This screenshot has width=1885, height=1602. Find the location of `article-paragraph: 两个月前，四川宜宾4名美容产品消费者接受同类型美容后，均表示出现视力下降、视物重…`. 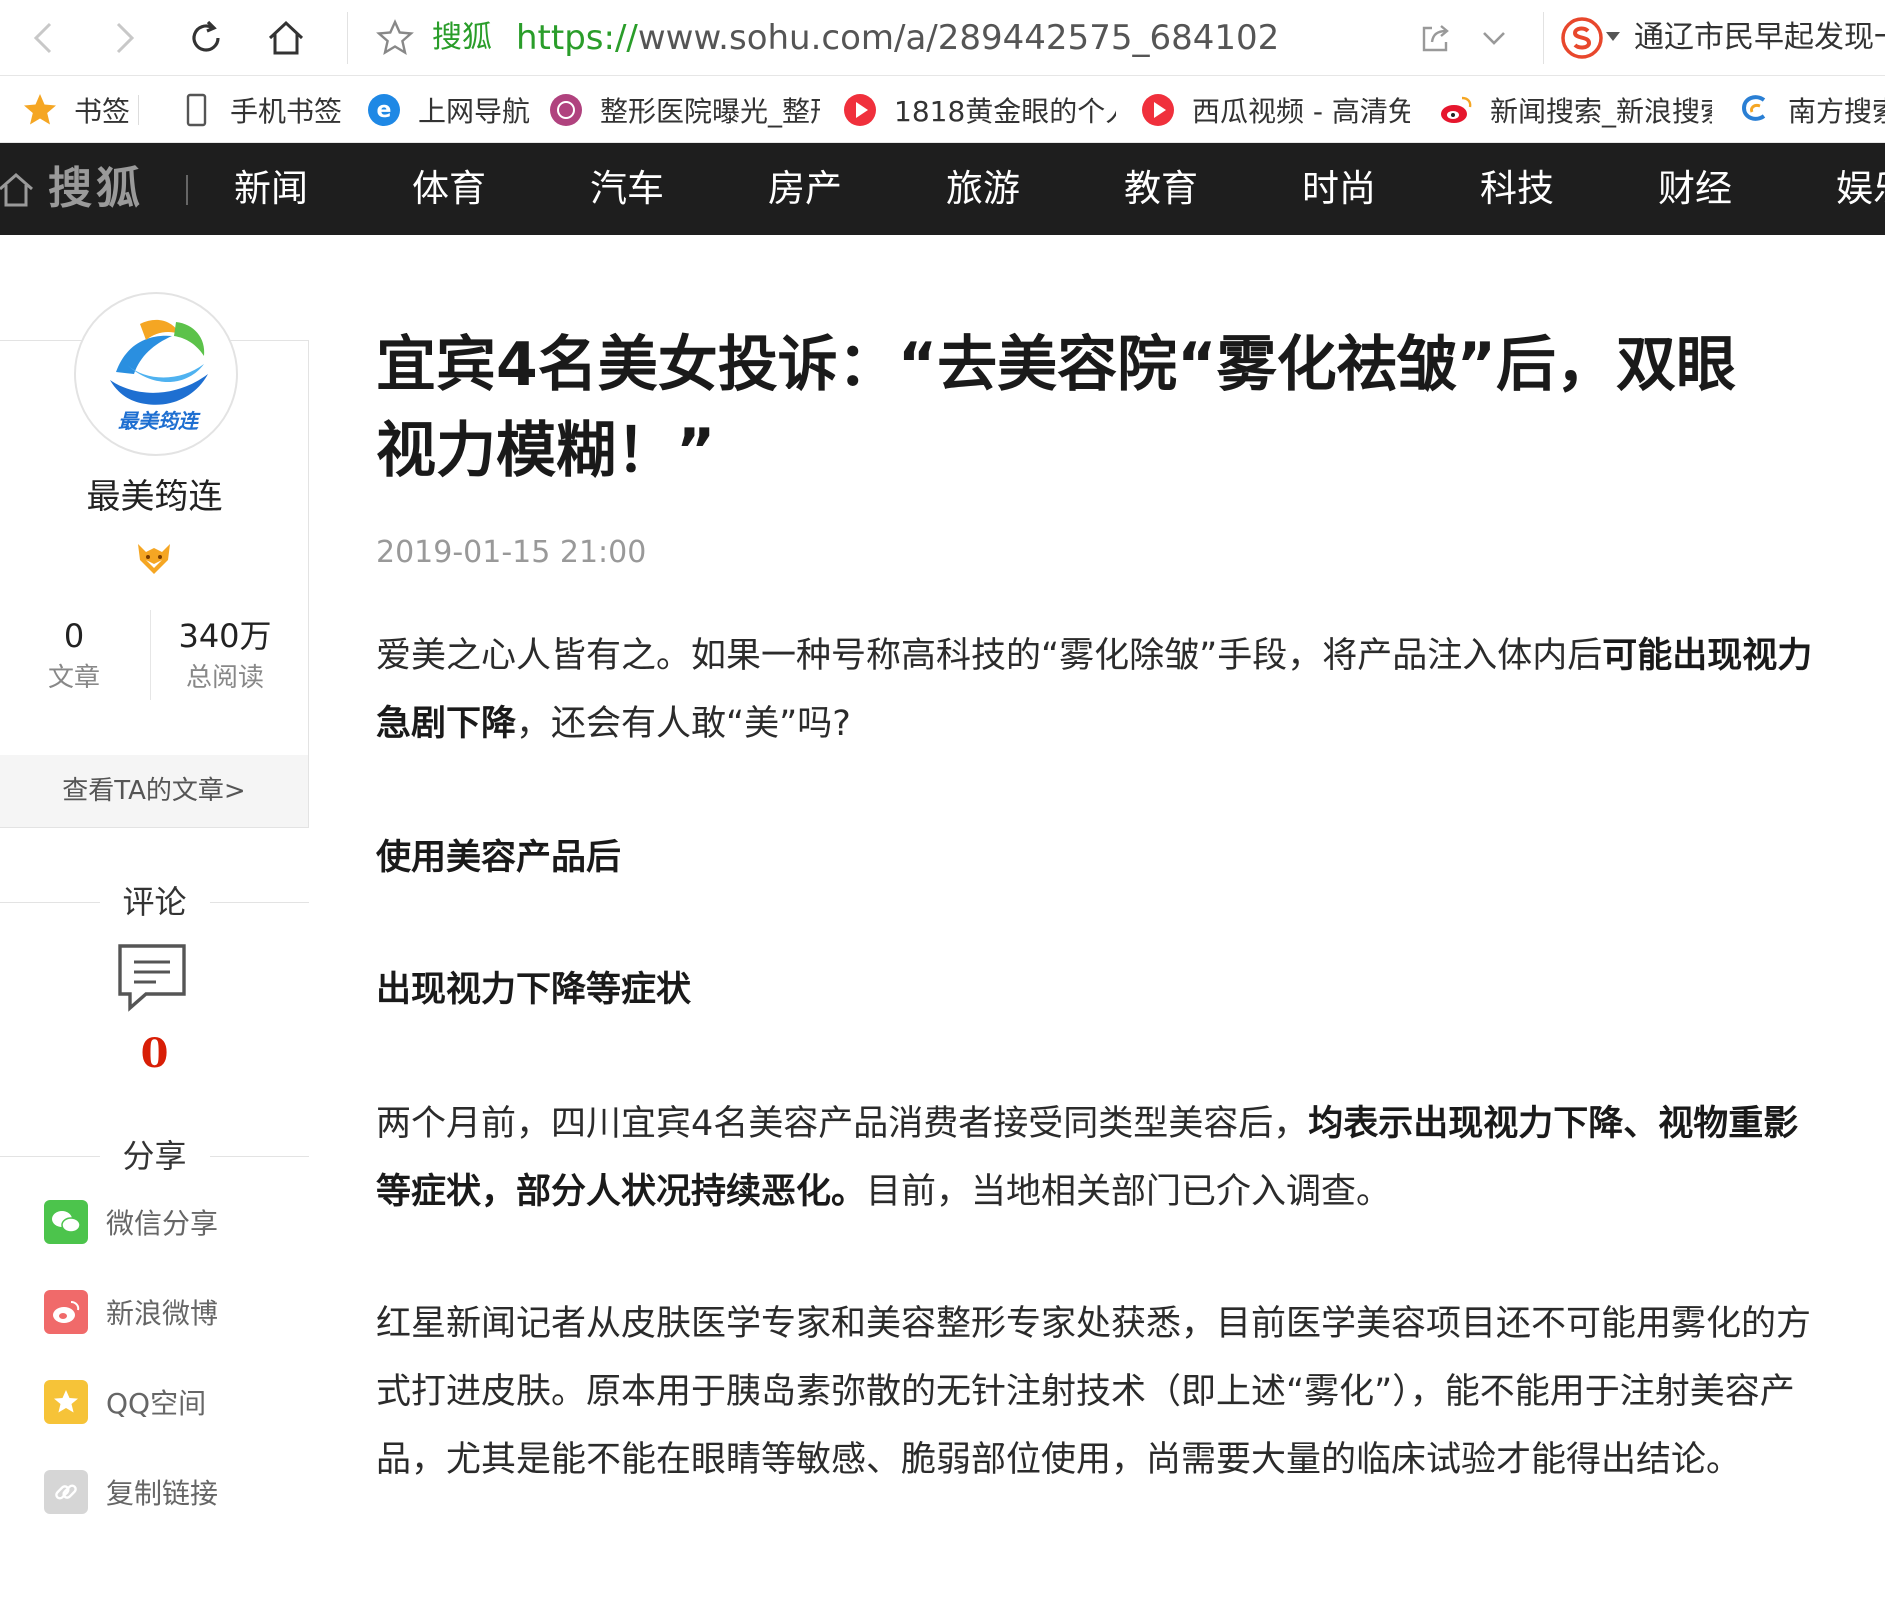

article-paragraph: 两个月前，四川宜宾4名美容产品消费者接受同类型美容后，均表示出现视力下降、视物重… is located at coordinates (1099, 1158).